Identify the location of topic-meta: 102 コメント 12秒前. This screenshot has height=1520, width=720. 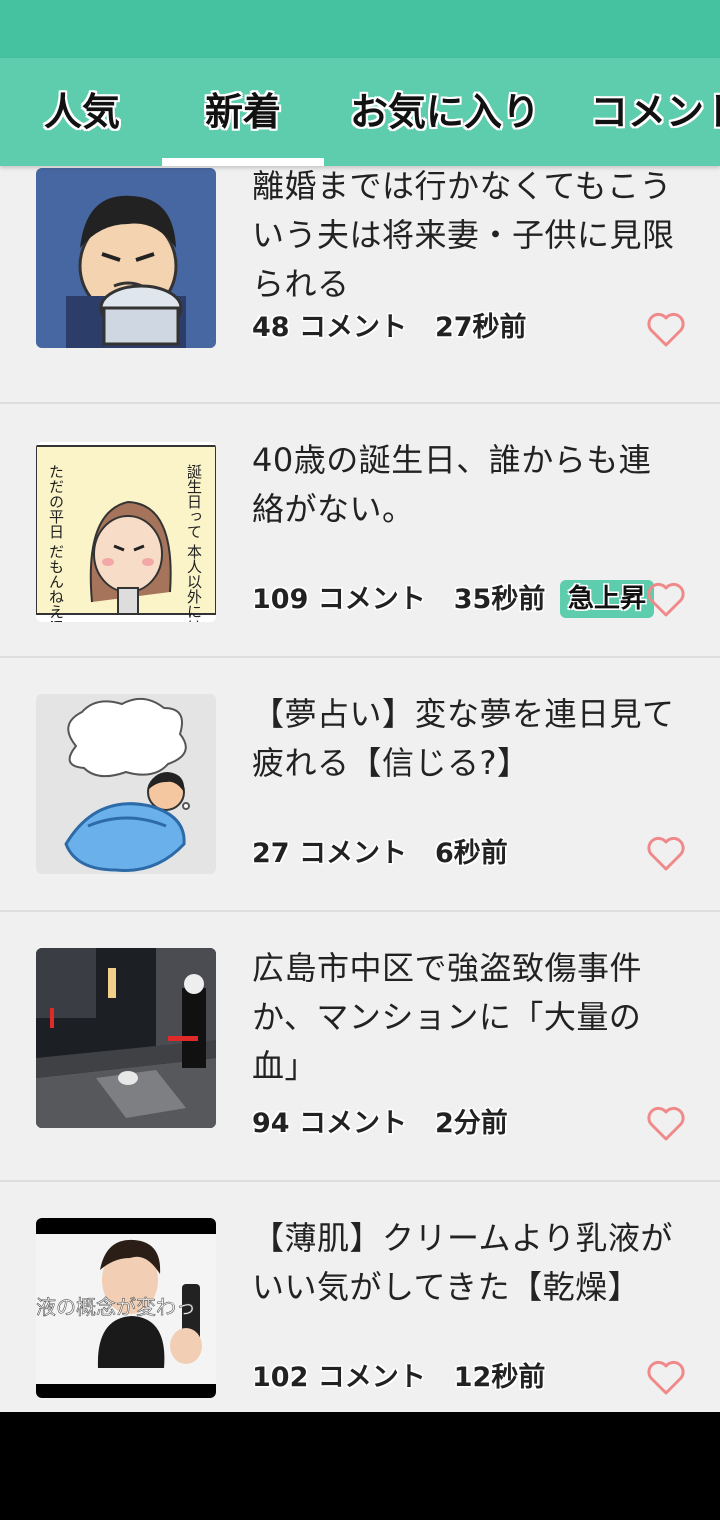
(398, 1378).